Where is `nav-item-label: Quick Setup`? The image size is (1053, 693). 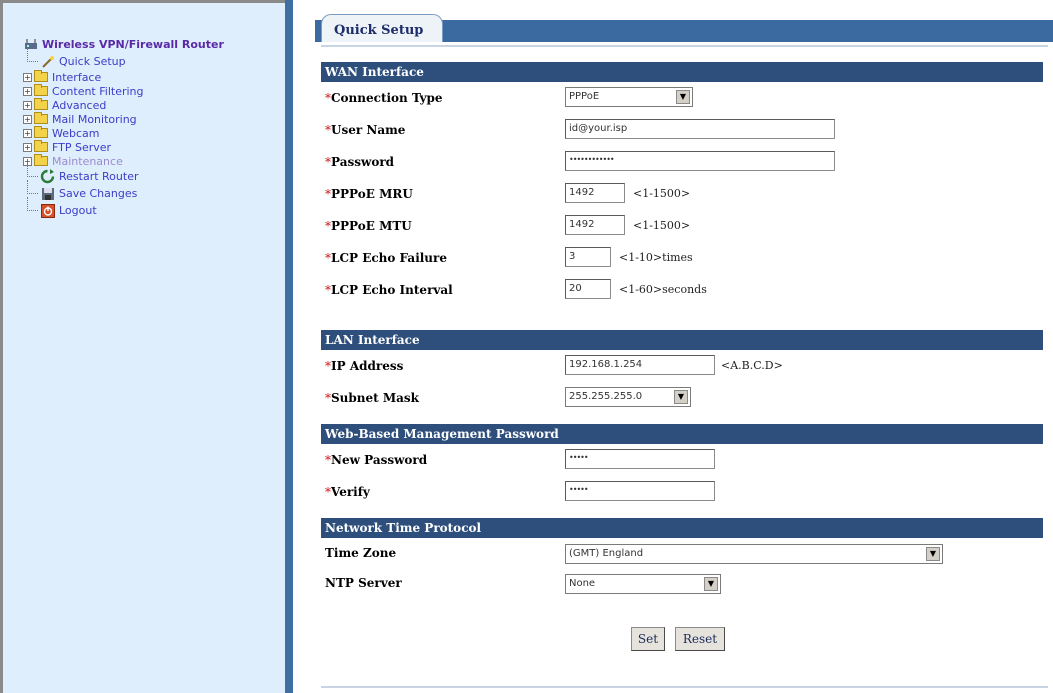
nav-item-label: Quick Setup is located at coordinates (92, 61).